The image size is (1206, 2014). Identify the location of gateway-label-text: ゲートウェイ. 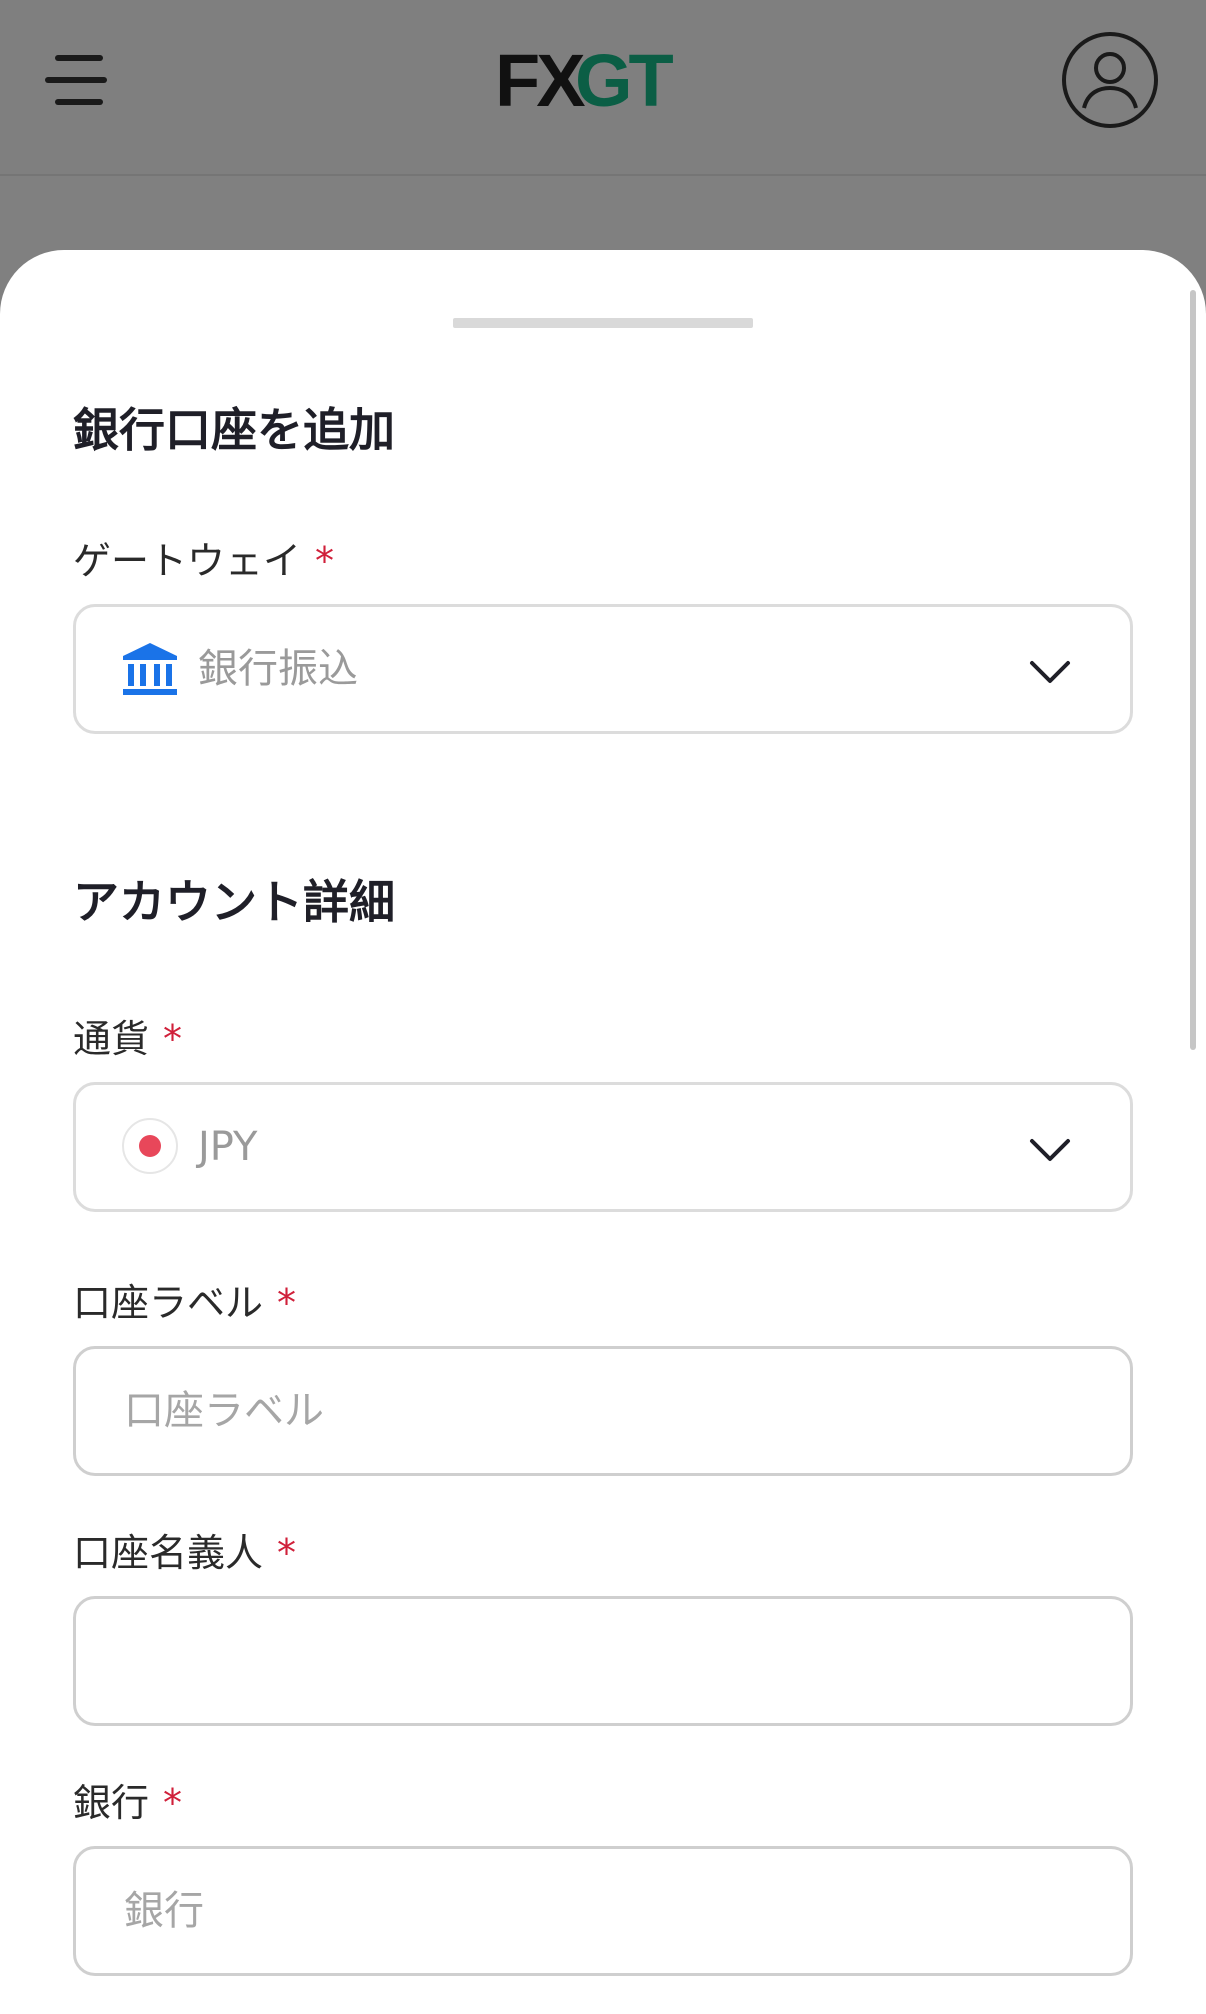
(187, 561).